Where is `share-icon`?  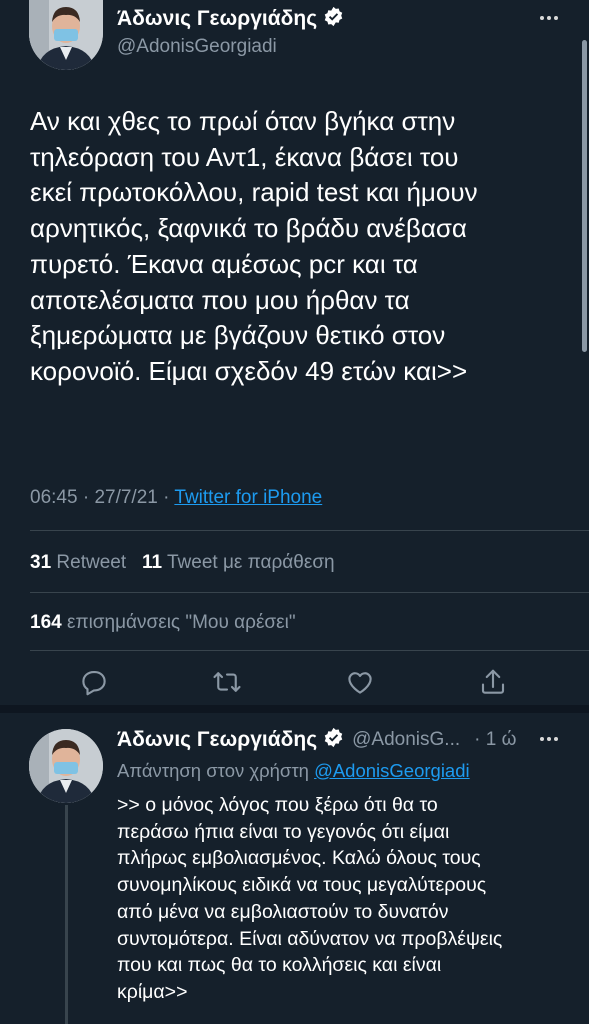 share-icon is located at coordinates (493, 682).